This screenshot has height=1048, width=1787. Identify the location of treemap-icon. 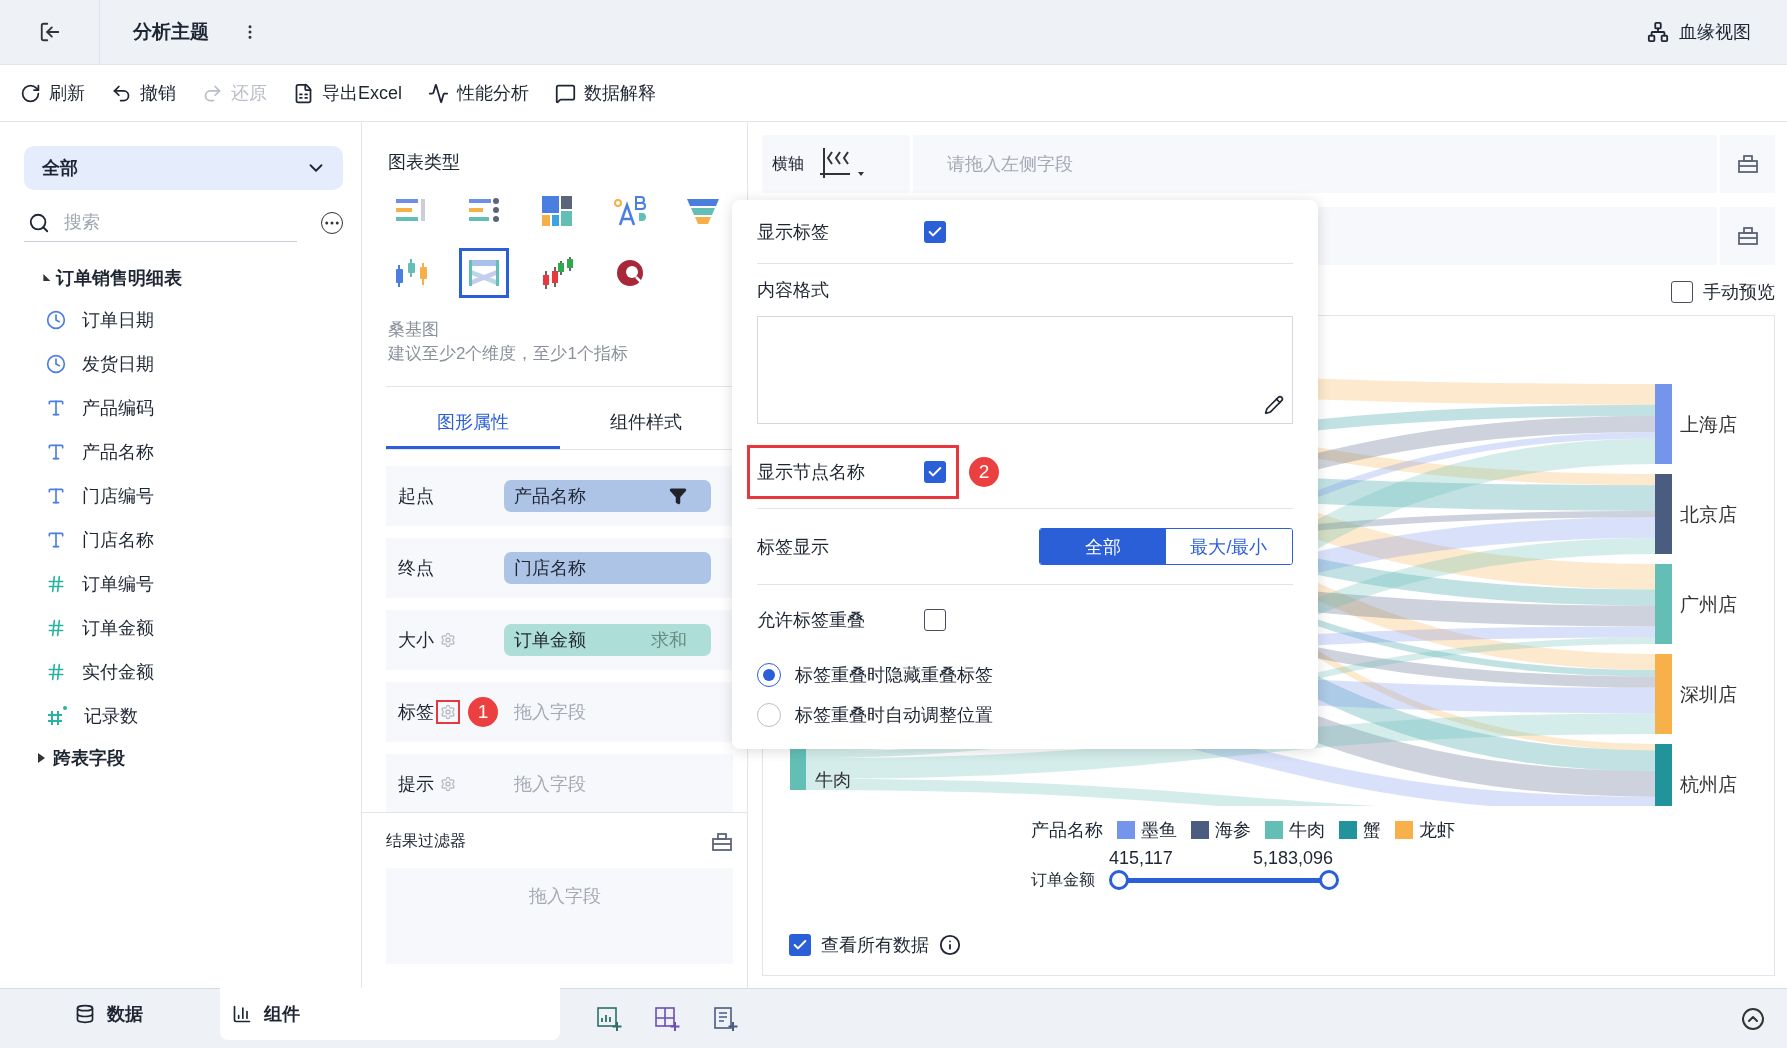
(557, 211).